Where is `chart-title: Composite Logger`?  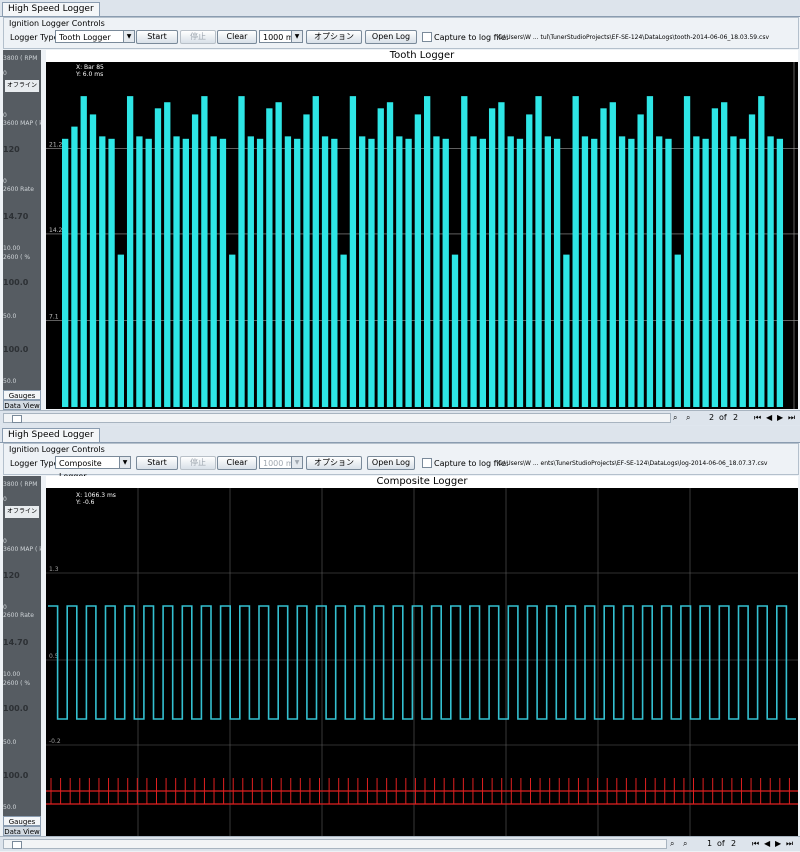
chart-title: Composite Logger is located at coordinates (422, 482).